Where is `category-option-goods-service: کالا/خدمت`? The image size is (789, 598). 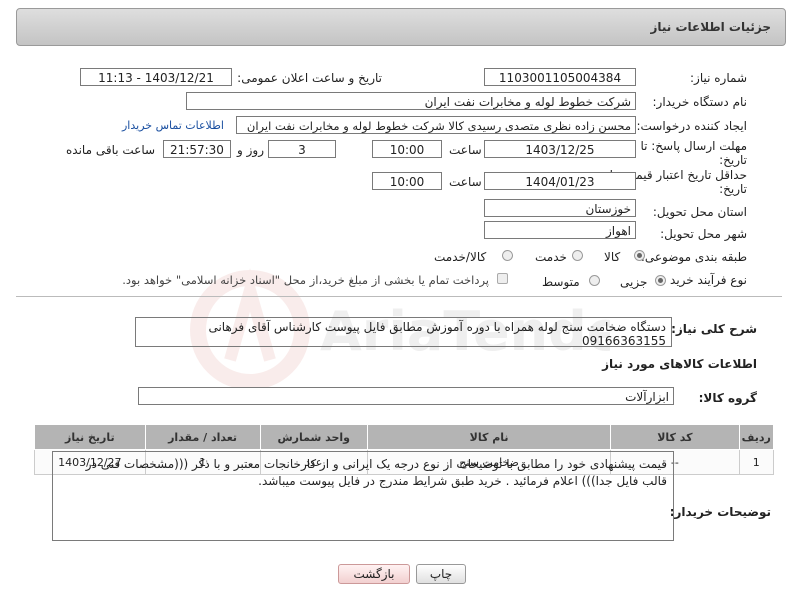
category-option-goods-service: کالا/خدمت is located at coordinates (460, 257).